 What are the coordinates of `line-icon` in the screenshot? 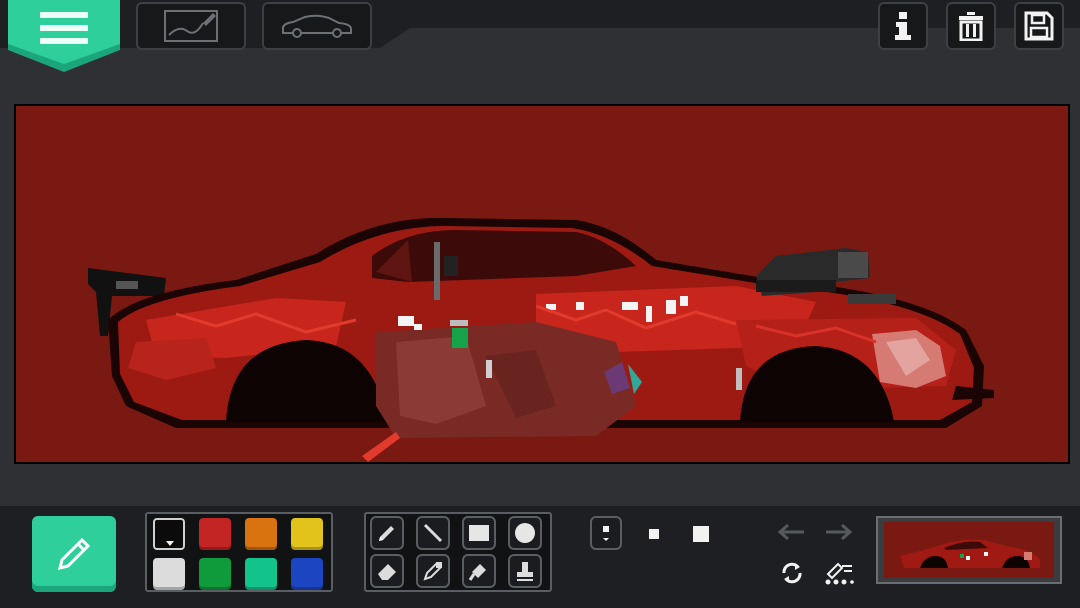 It's located at (433, 533).